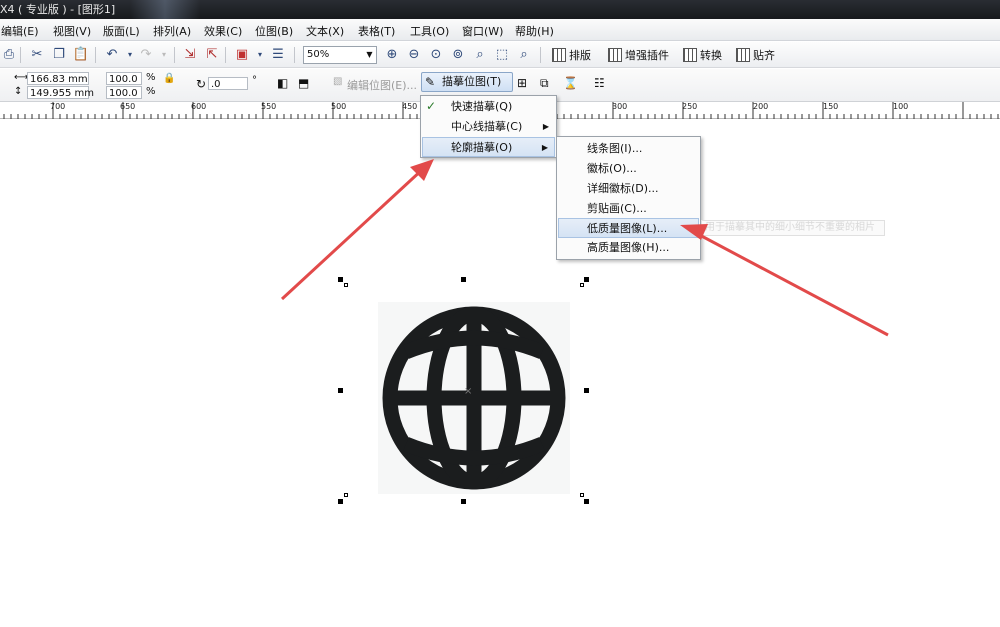  What do you see at coordinates (571, 55) in the screenshot?
I see `plugin-typesetting: 排版` at bounding box center [571, 55].